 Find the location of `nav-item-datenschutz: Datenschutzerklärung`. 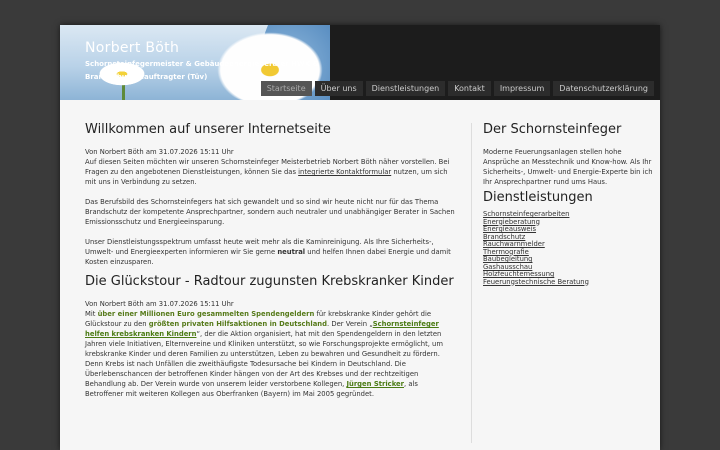

nav-item-datenschutz: Datenschutzerklärung is located at coordinates (603, 88).